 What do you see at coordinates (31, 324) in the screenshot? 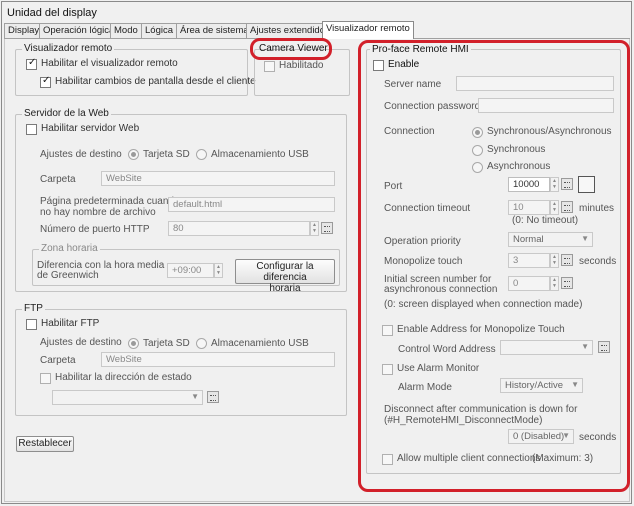
I see `enable-ftp-checkbox` at bounding box center [31, 324].